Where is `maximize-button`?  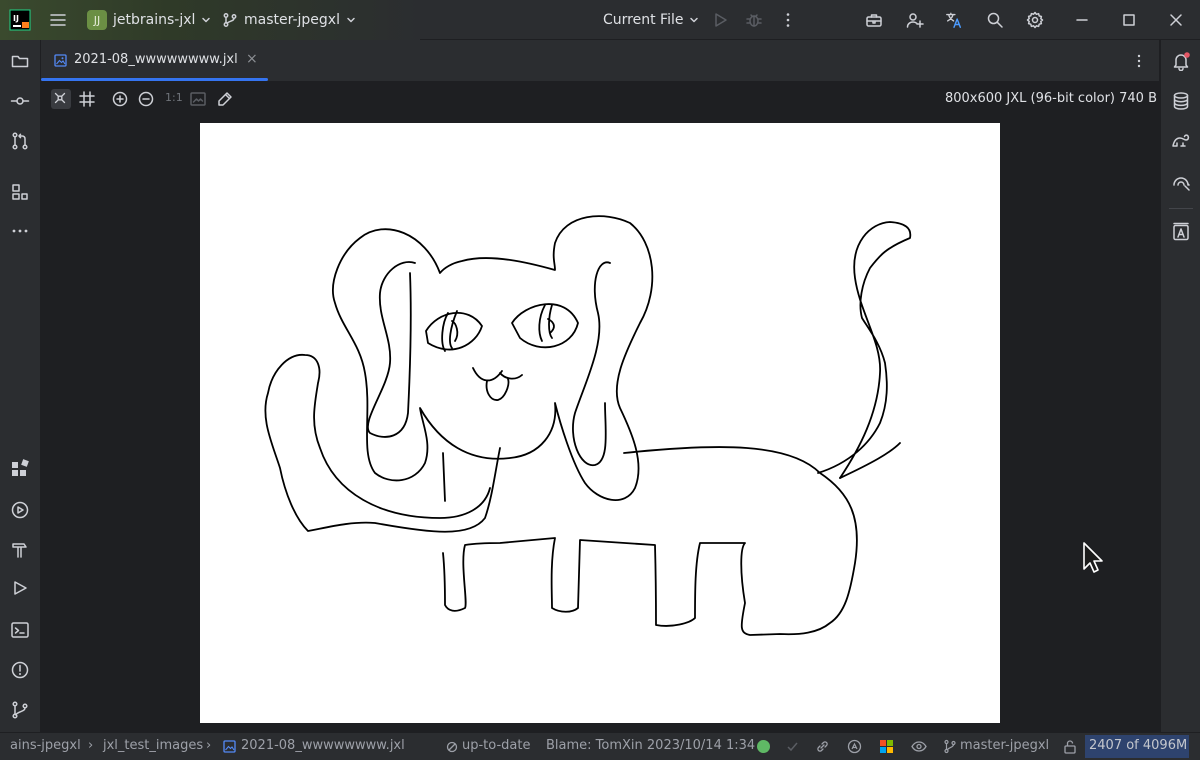 maximize-button is located at coordinates (1129, 20).